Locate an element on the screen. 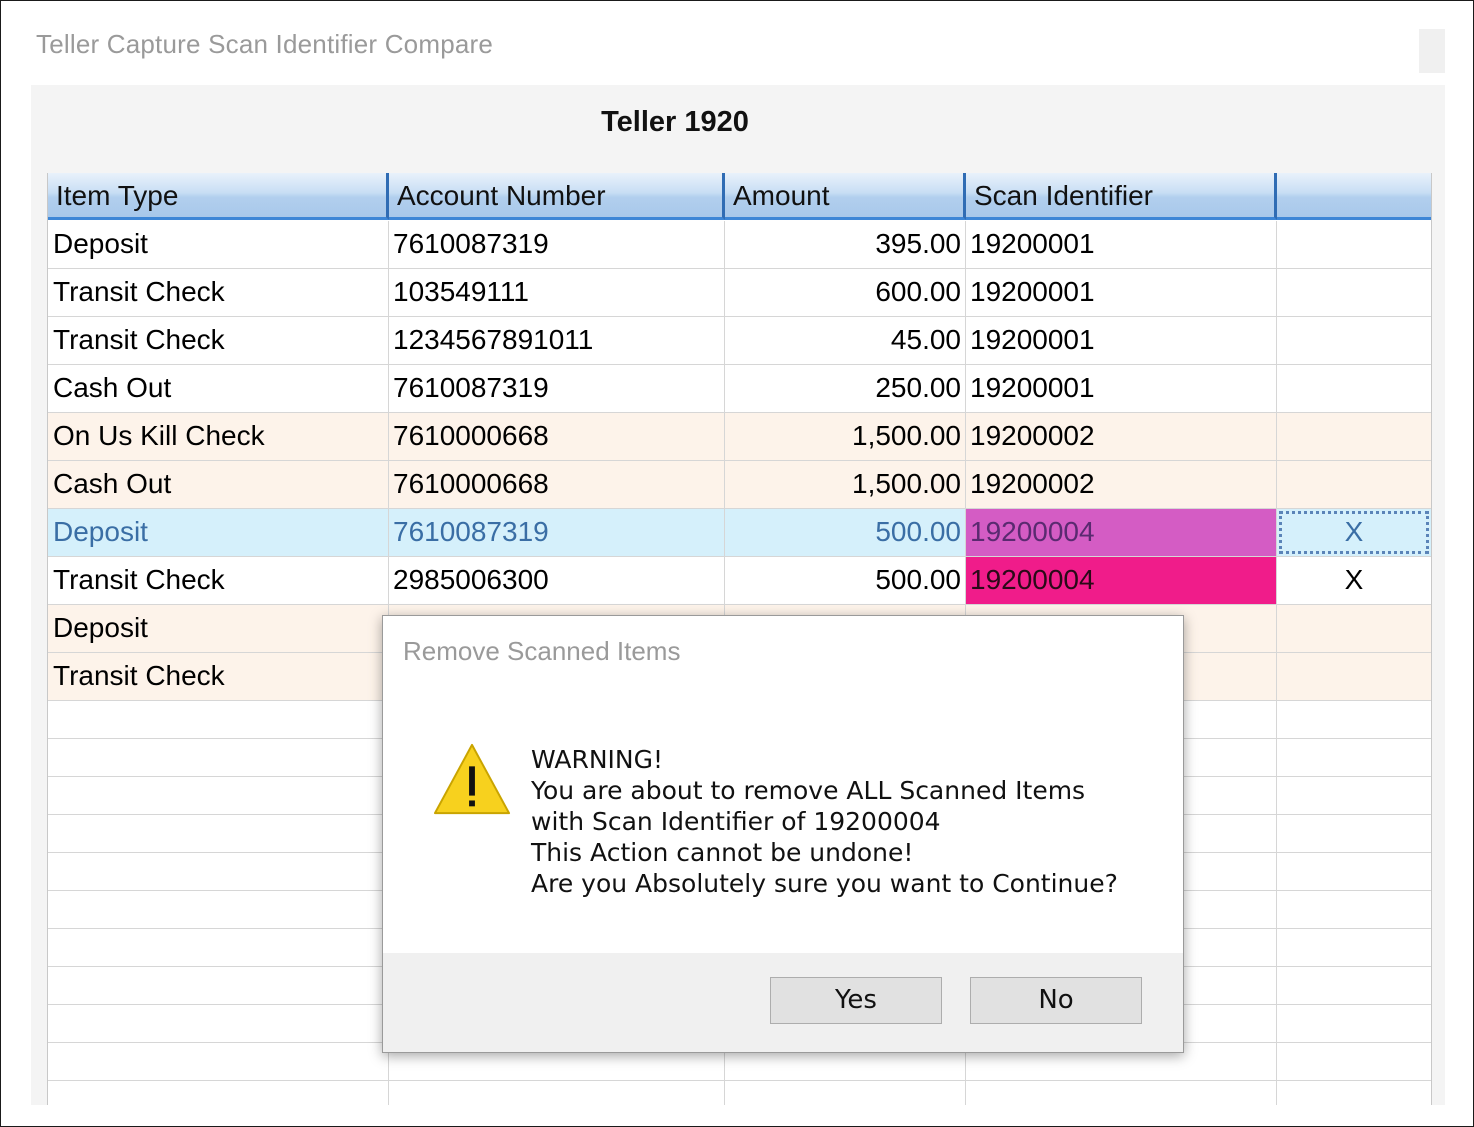 This screenshot has height=1127, width=1474. empty-row is located at coordinates (739, 1093).